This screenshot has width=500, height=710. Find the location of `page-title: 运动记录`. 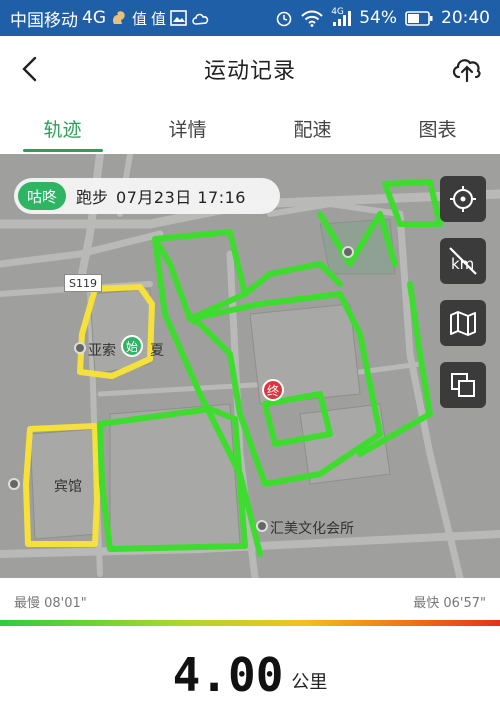

page-title: 运动记录 is located at coordinates (249, 71).